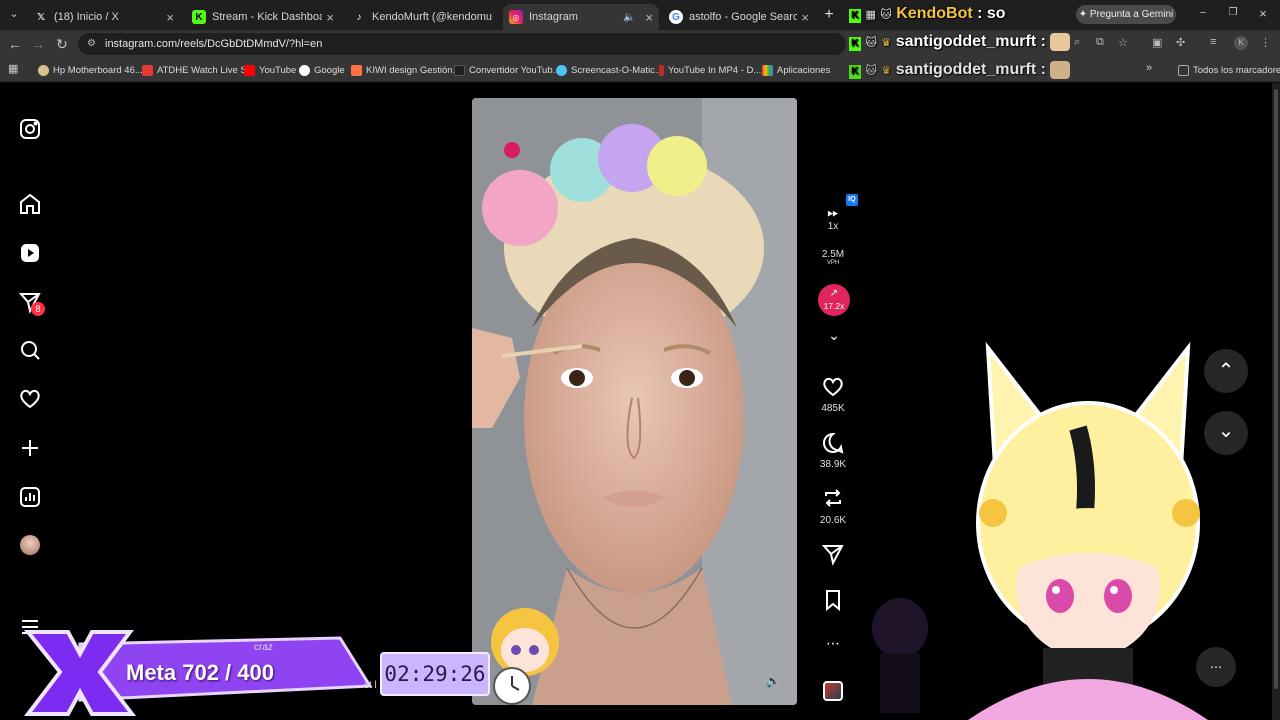 This screenshot has height=720, width=1280. What do you see at coordinates (30, 399) in the screenshot?
I see `heart-icon` at bounding box center [30, 399].